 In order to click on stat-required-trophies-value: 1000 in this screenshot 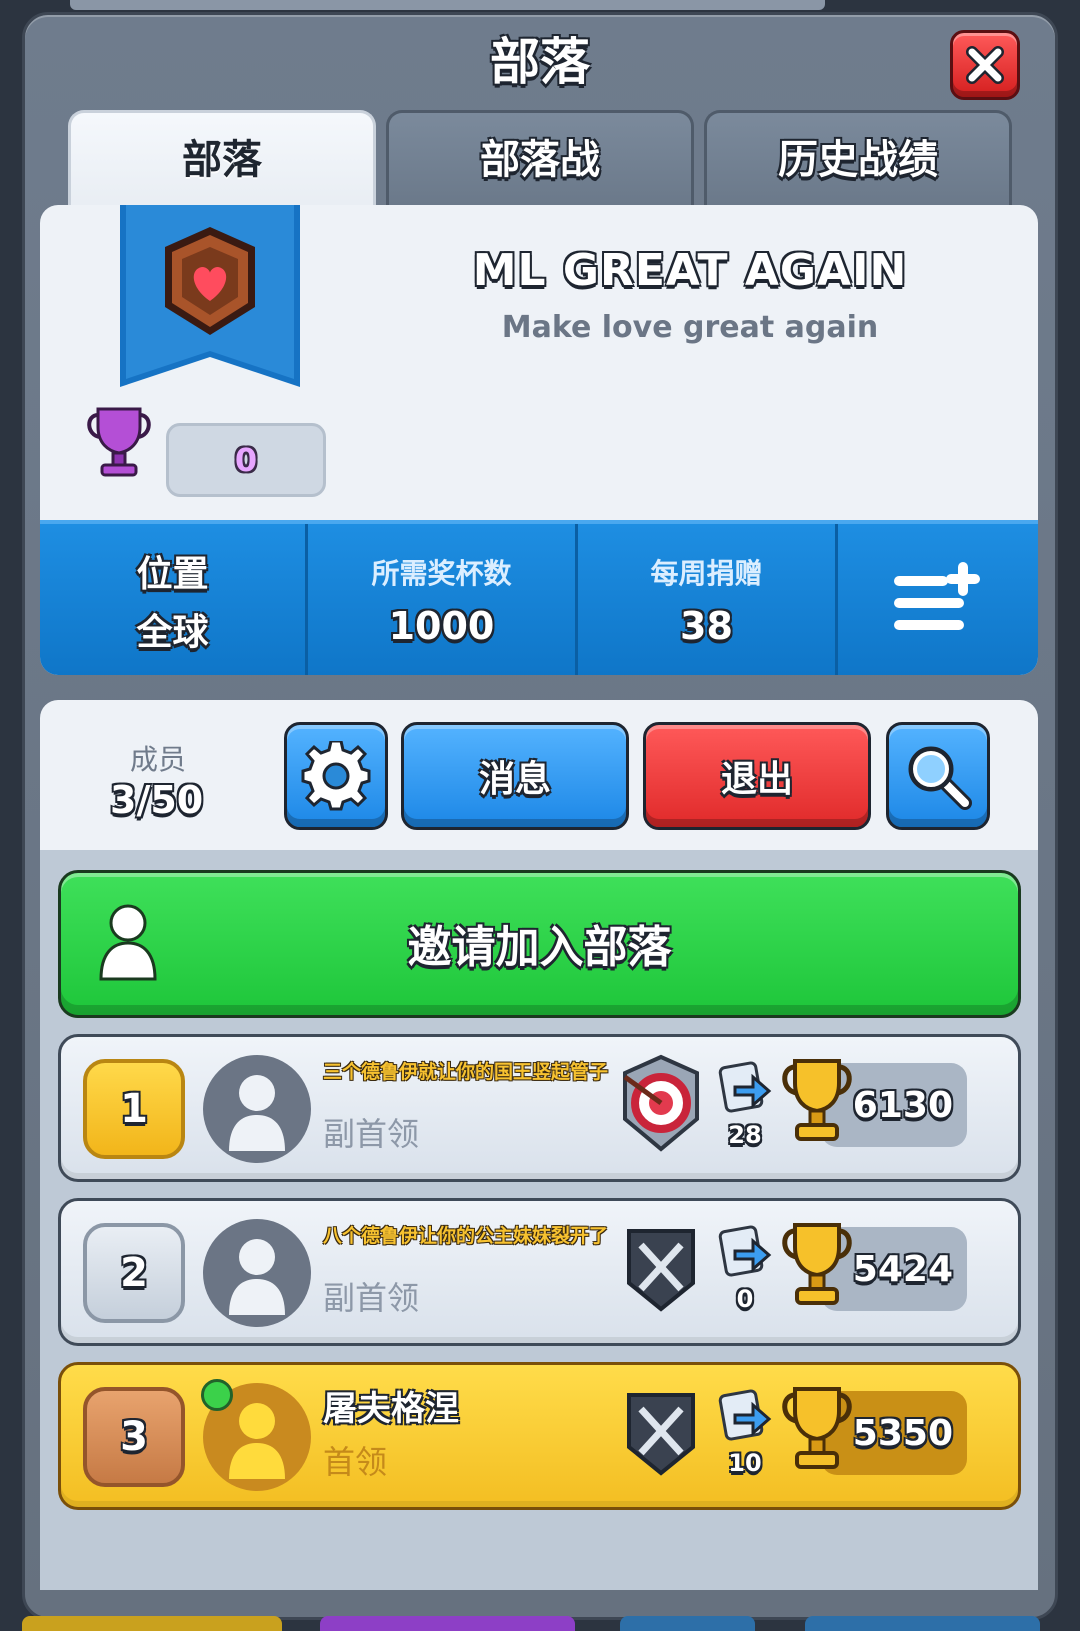, I will do `click(441, 625)`.